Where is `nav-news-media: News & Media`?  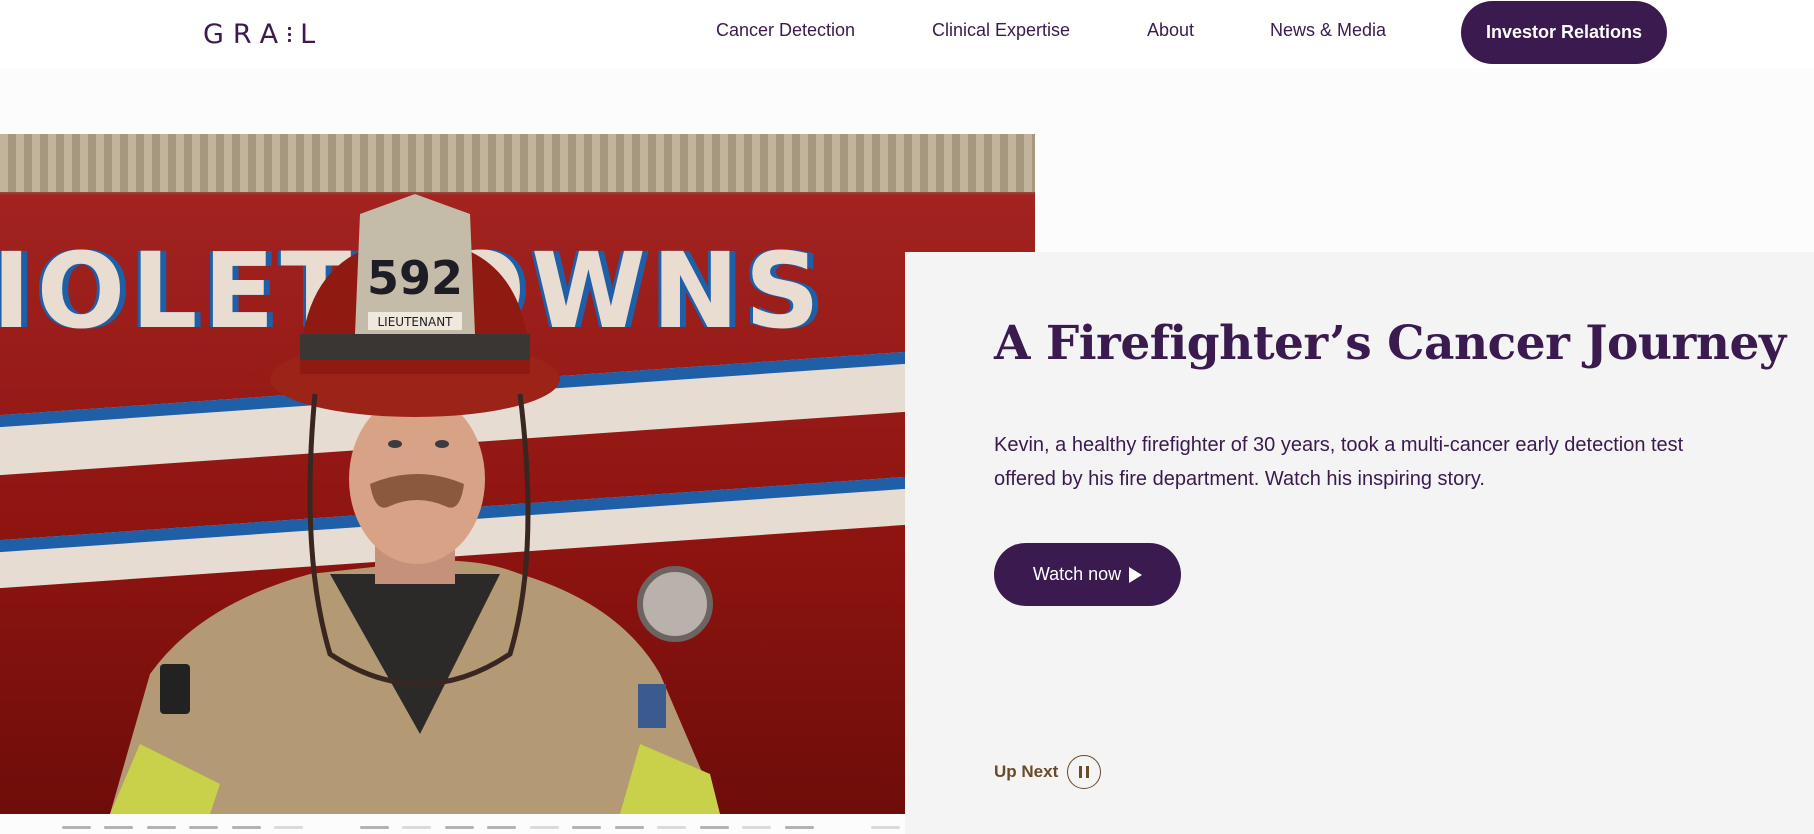 nav-news-media: News & Media is located at coordinates (1328, 30).